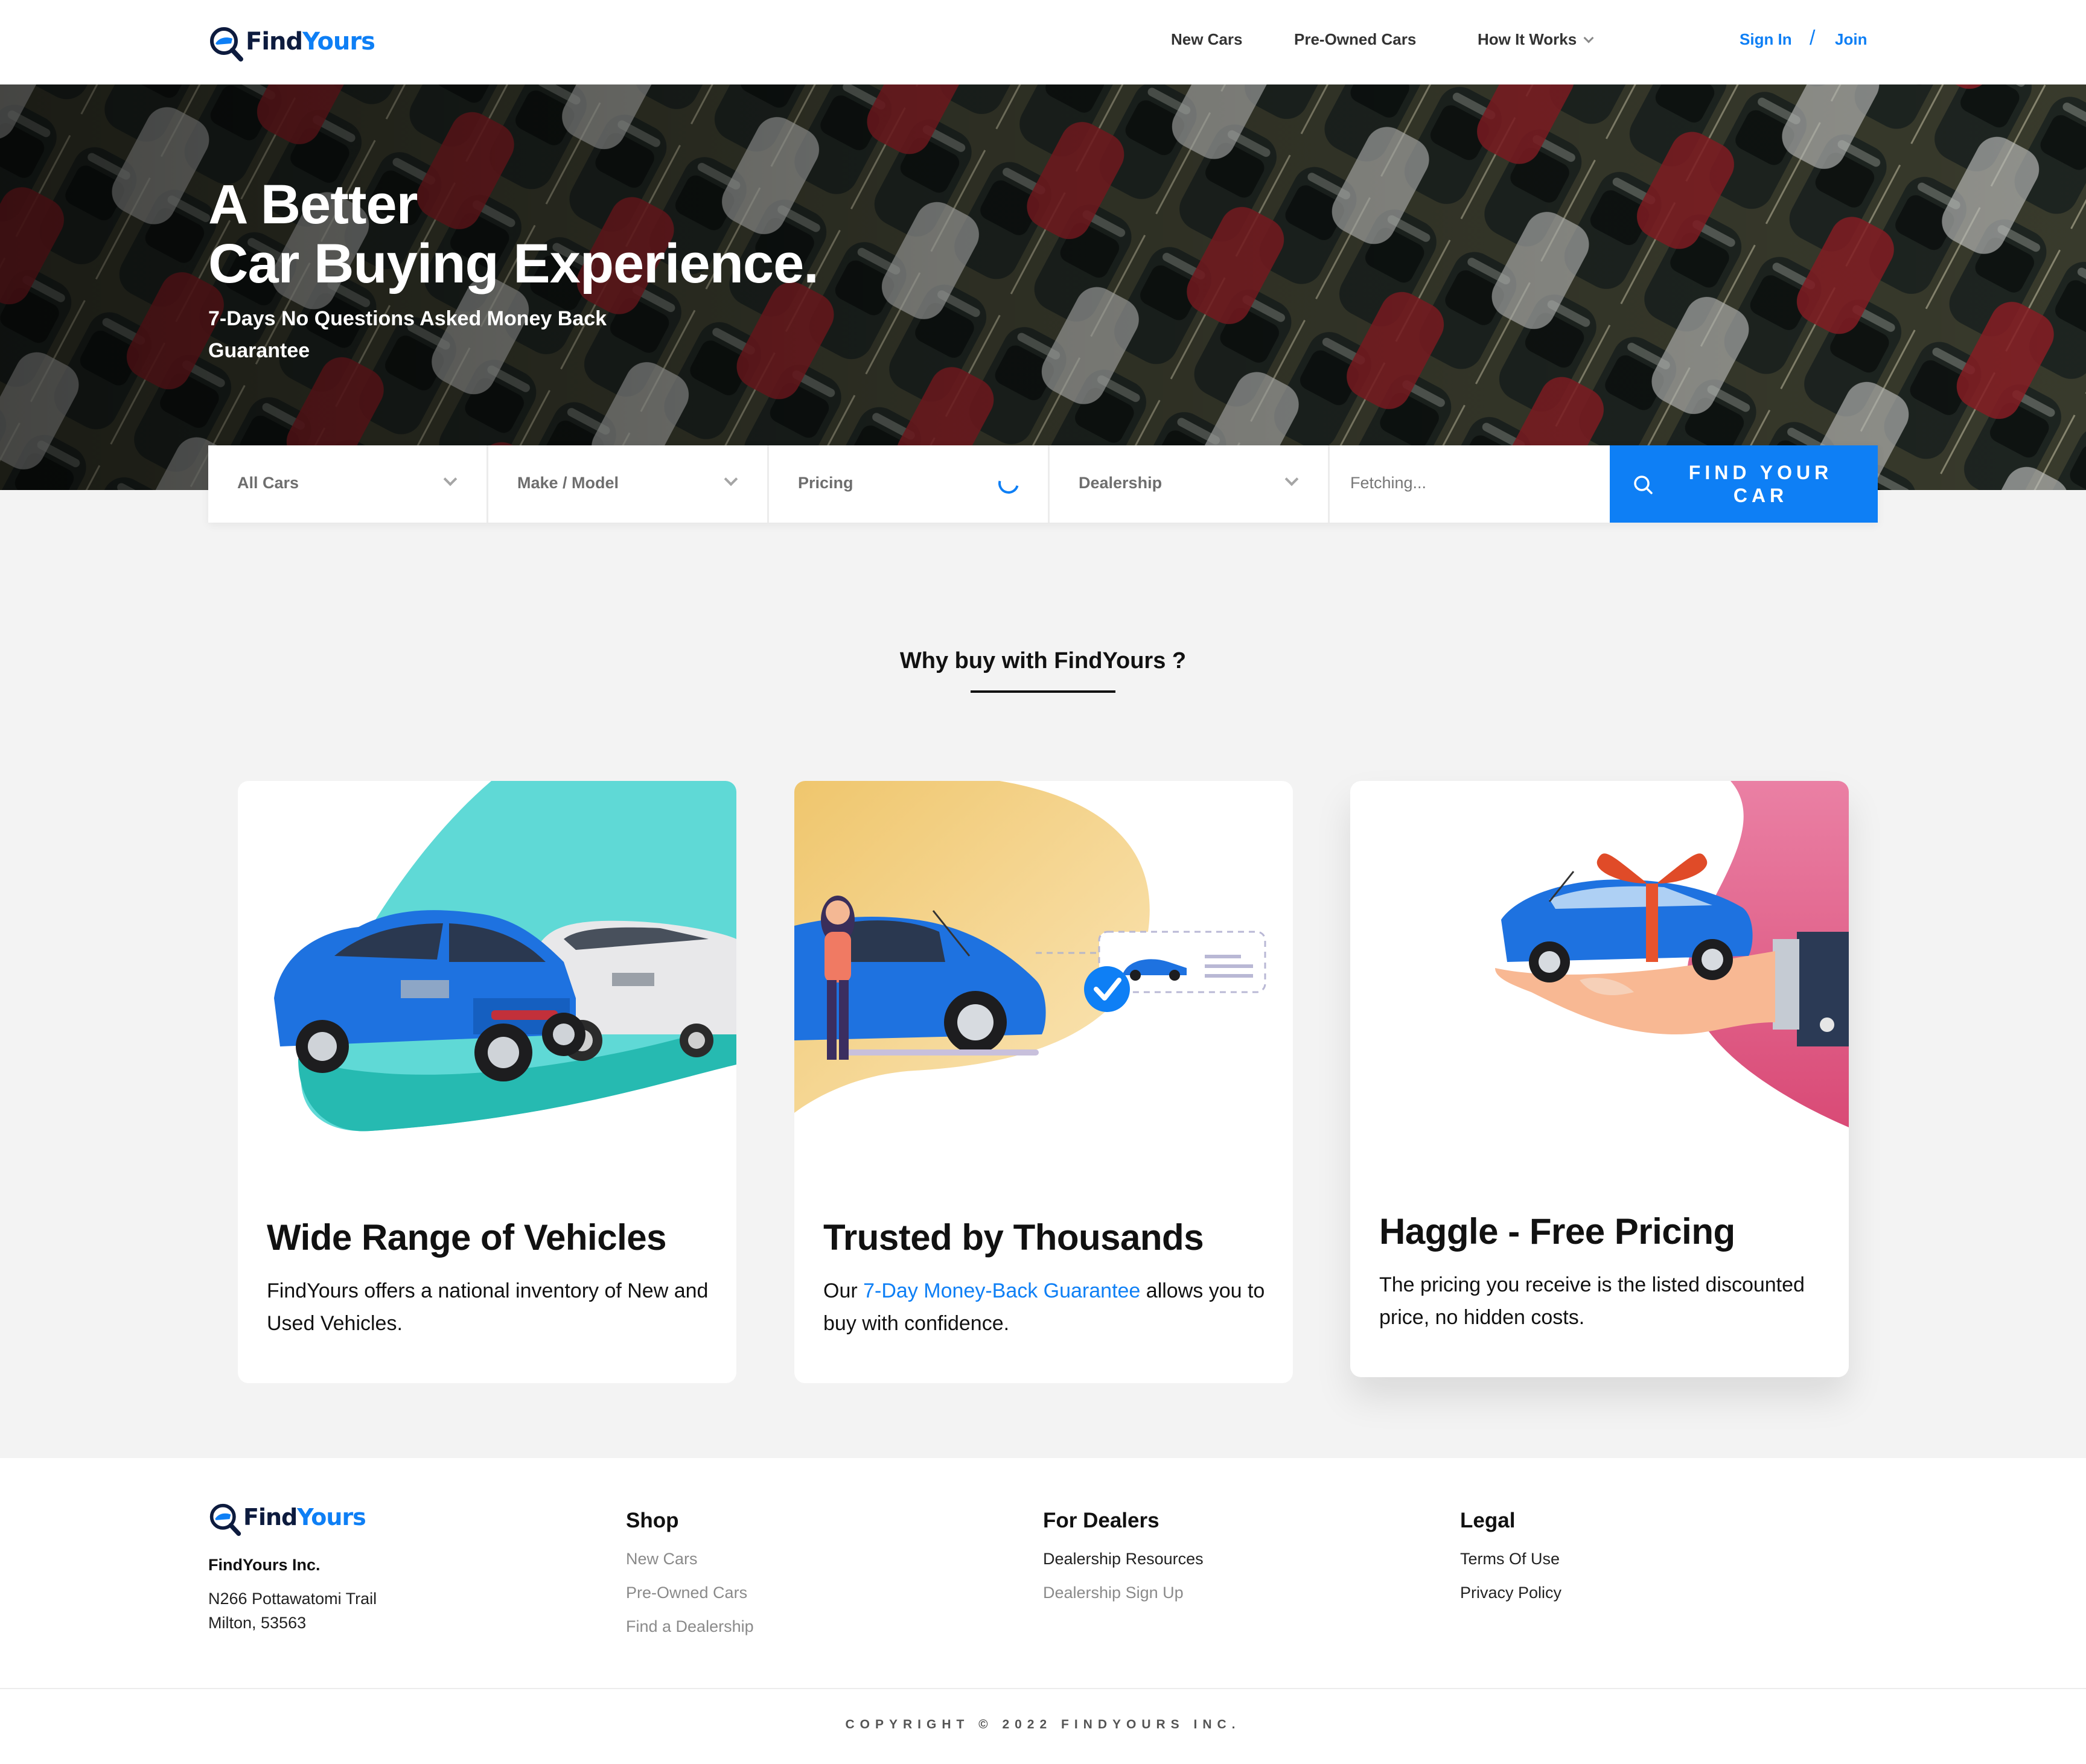 This screenshot has width=2086, height=1764. What do you see at coordinates (313, 204) in the screenshot?
I see `hero-title-line-1: A Better` at bounding box center [313, 204].